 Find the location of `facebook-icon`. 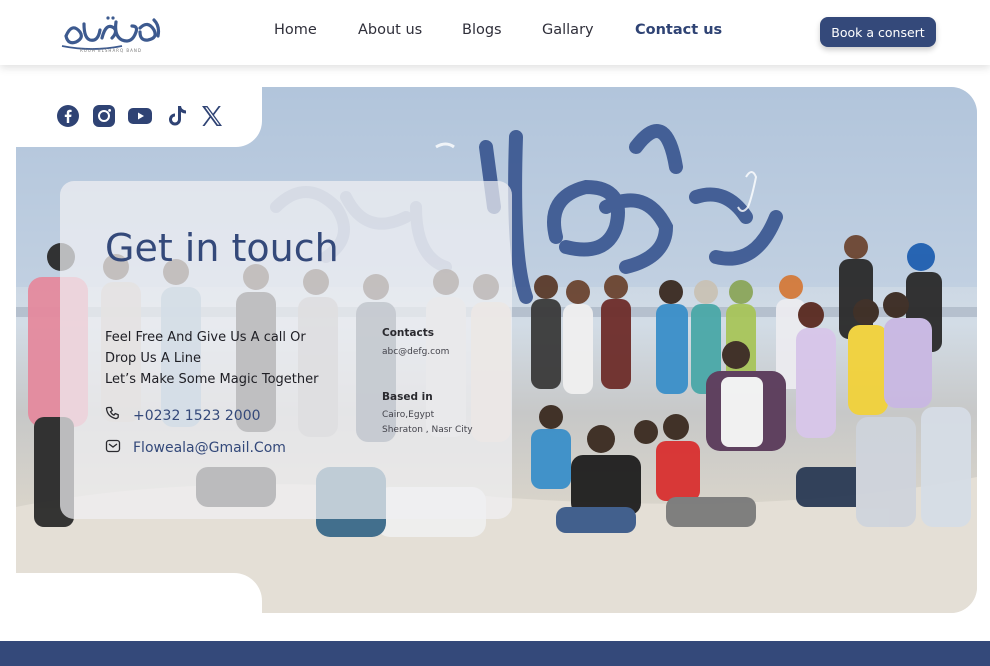

facebook-icon is located at coordinates (68, 116).